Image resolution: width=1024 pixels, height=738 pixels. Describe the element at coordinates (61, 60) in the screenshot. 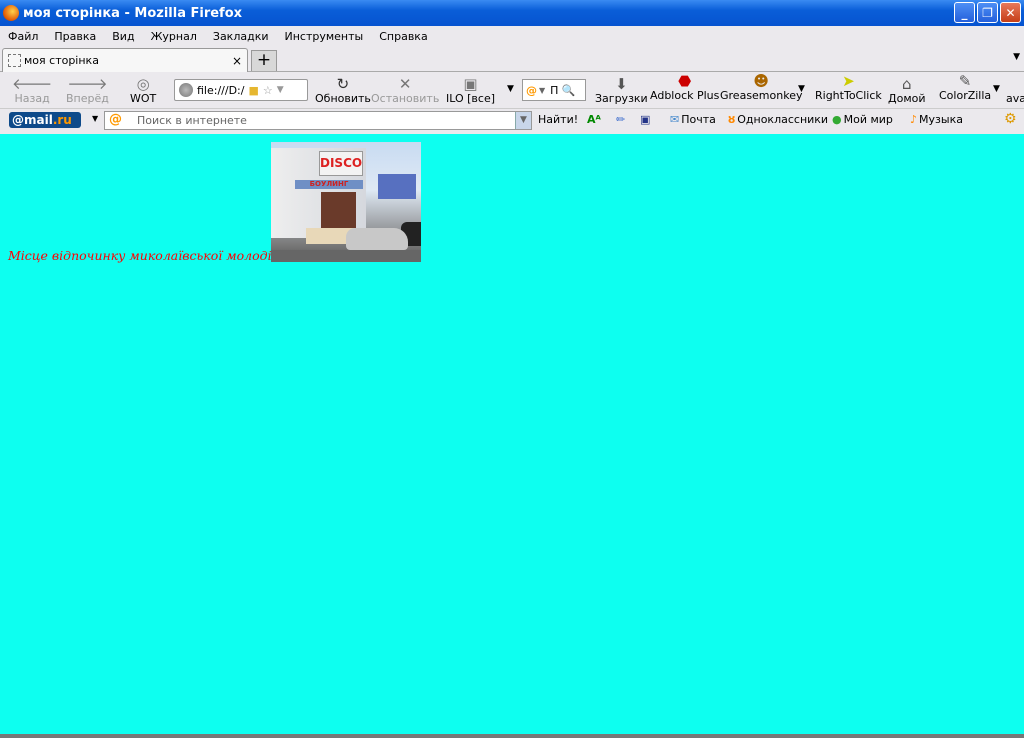

I see `tab-title: моя сторінка` at that location.